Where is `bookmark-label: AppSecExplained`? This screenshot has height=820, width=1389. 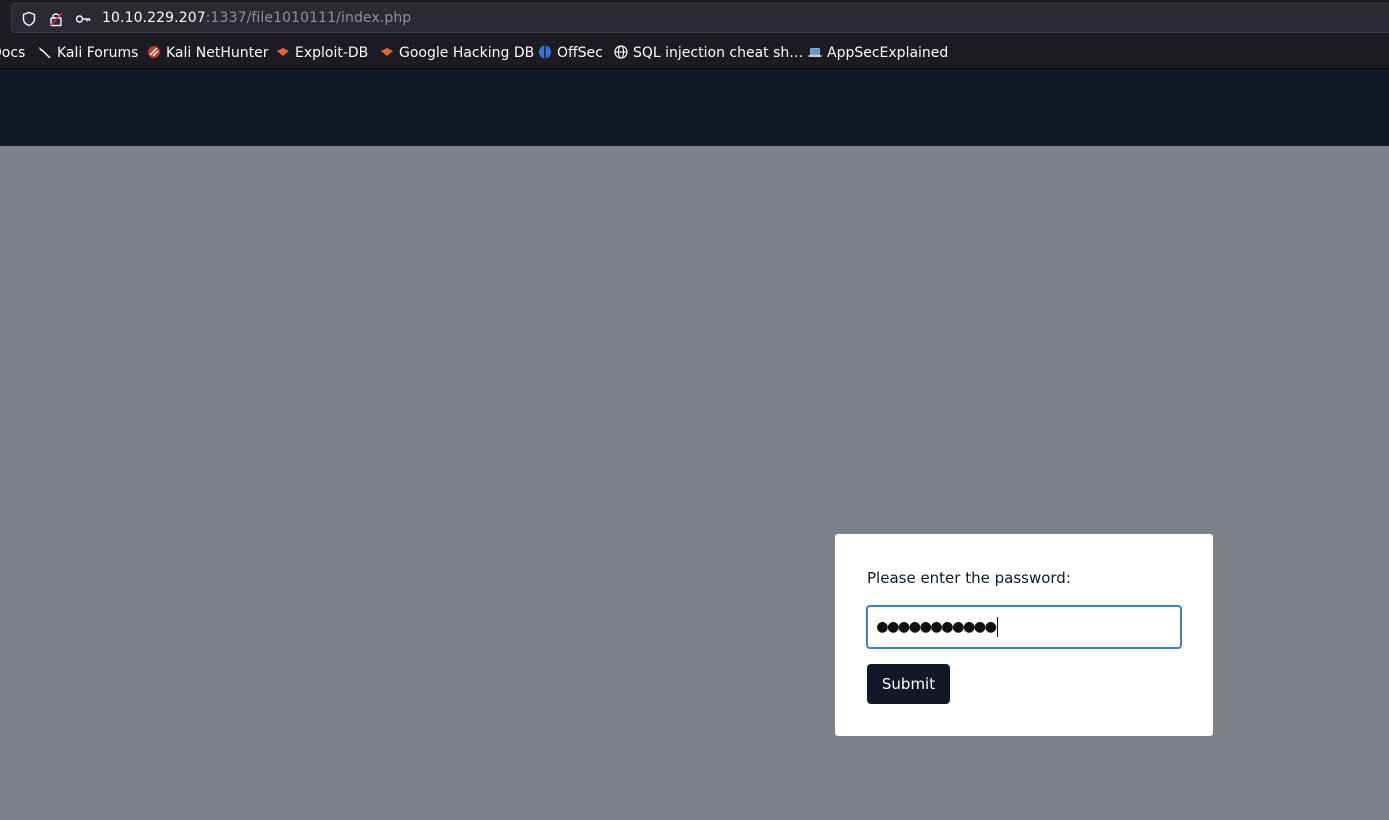
bookmark-label: AppSecExplained is located at coordinates (888, 53).